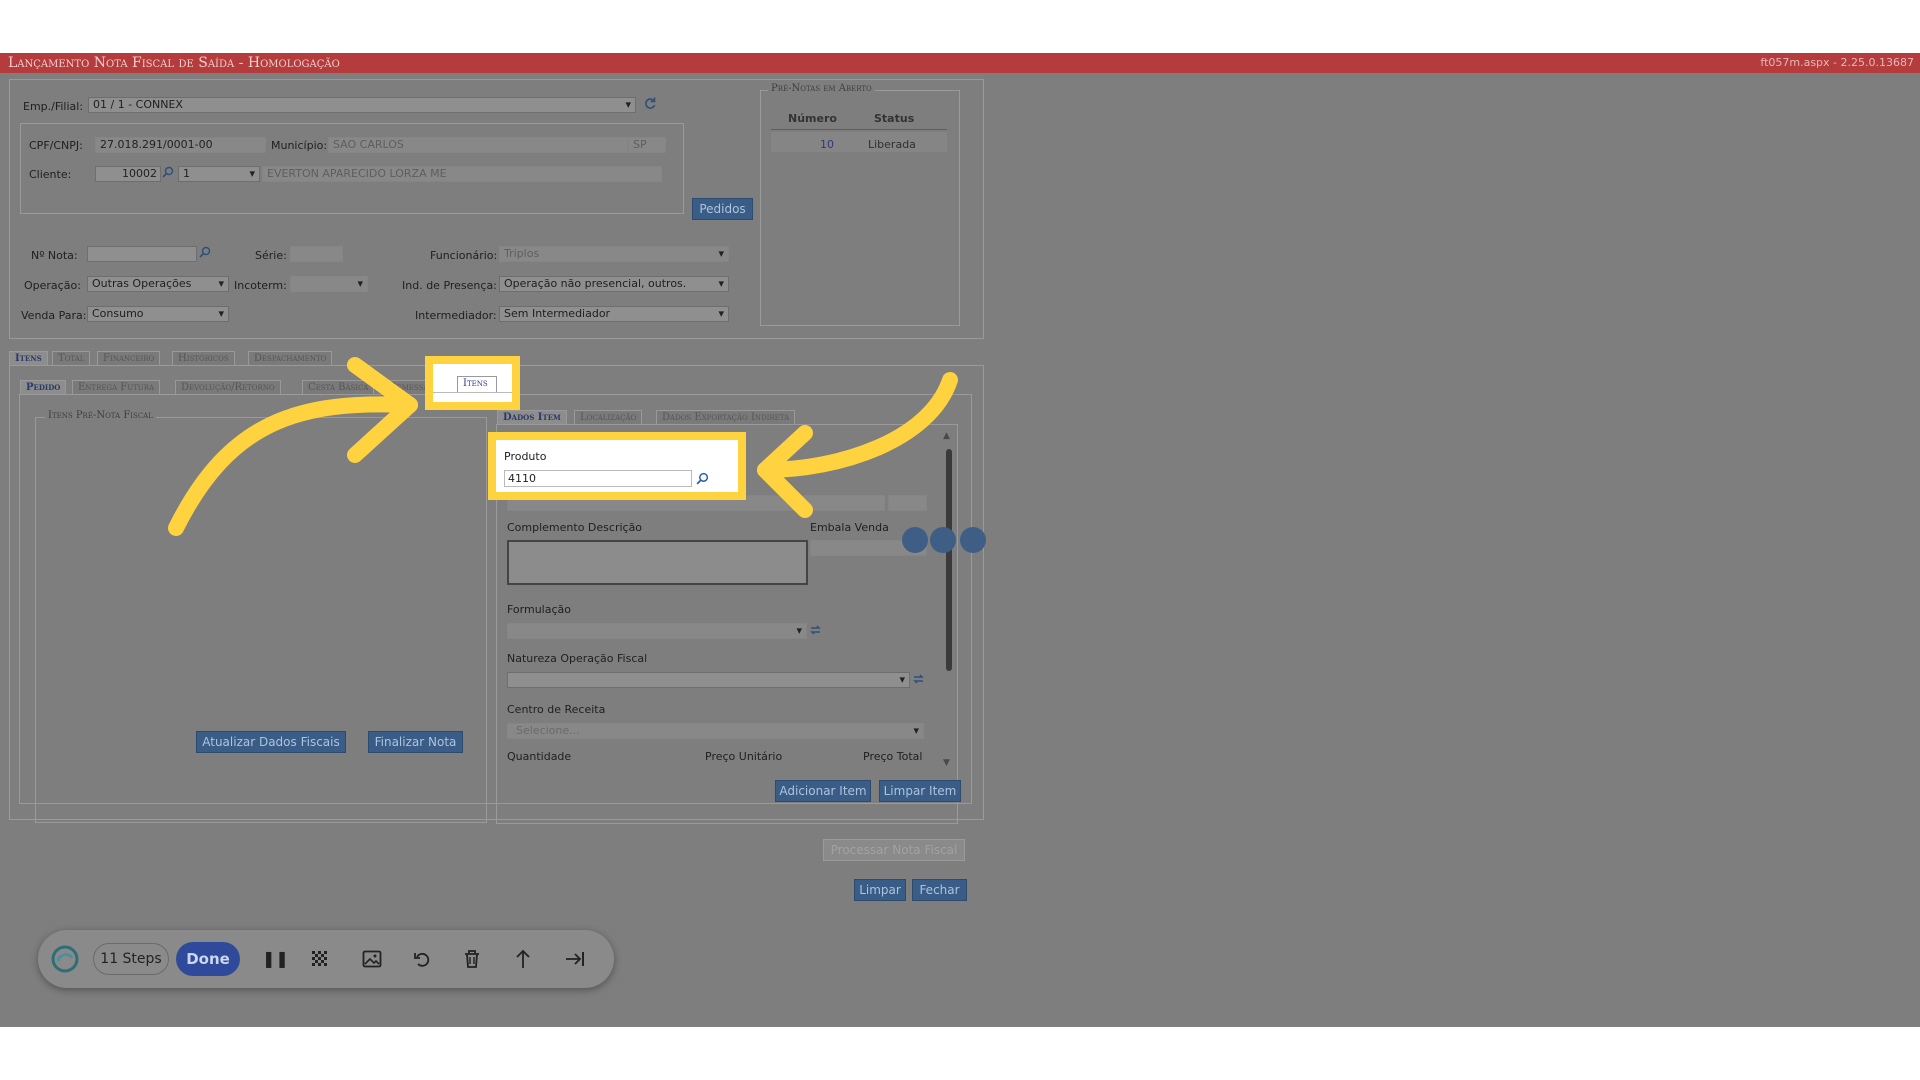  Describe the element at coordinates (575, 959) in the screenshot. I see `skip-to-end-icon` at that location.